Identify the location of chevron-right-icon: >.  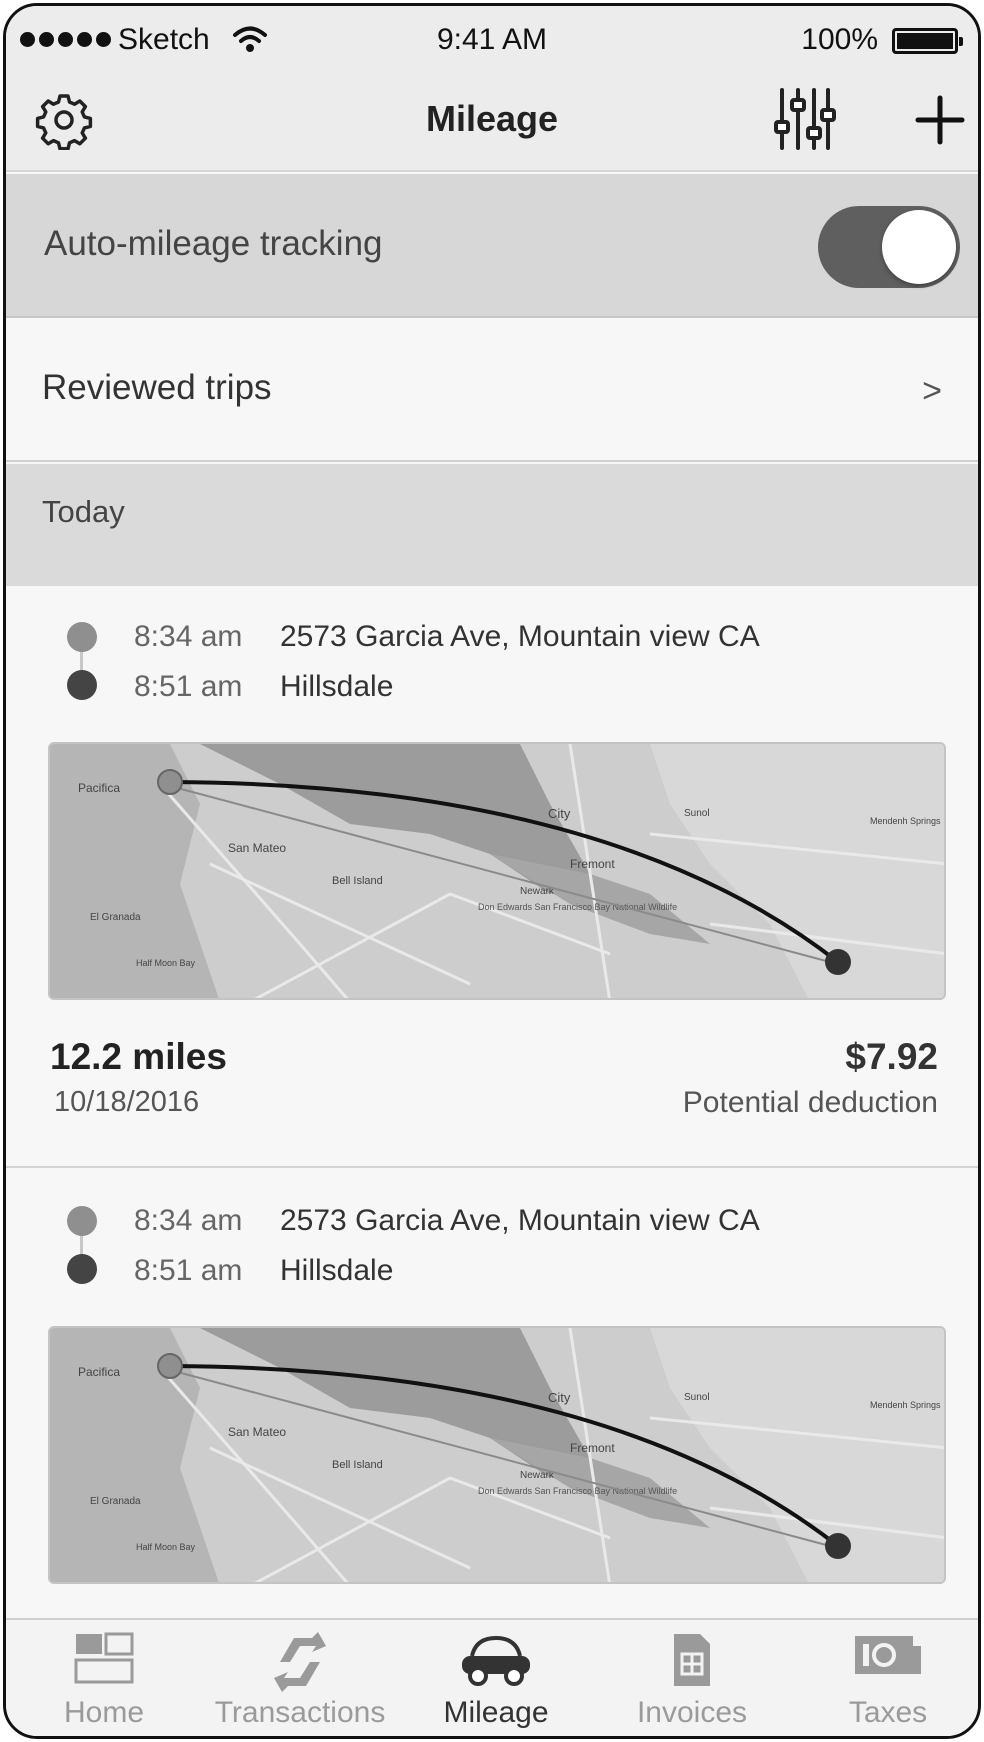
(932, 391).